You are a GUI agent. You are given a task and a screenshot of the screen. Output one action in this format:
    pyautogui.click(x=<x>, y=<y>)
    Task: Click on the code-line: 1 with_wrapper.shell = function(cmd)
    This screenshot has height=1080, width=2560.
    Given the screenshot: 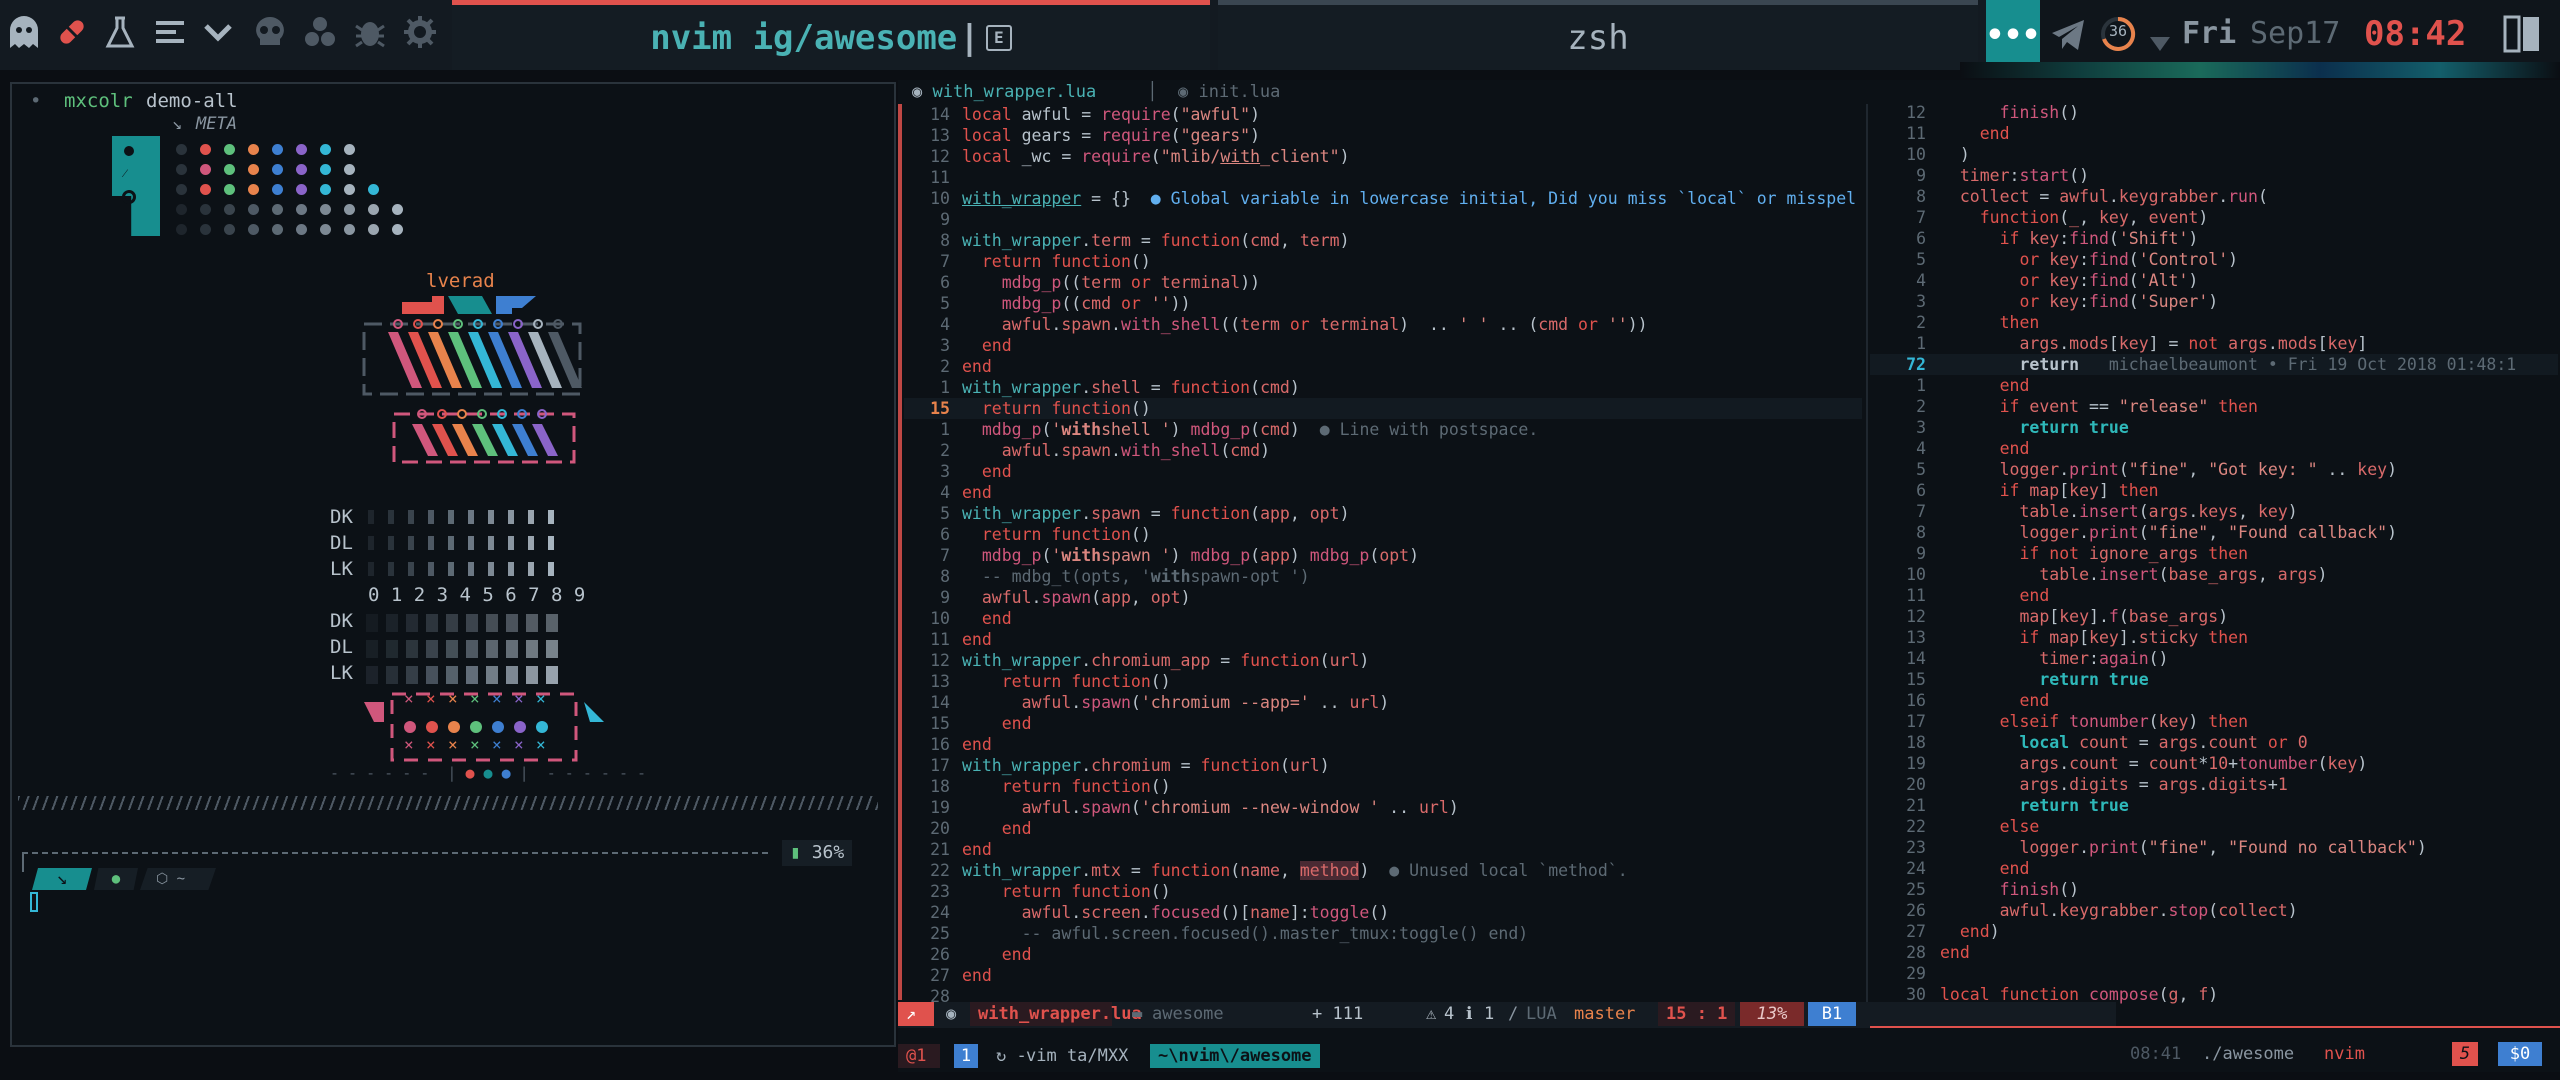 What is the action you would take?
    pyautogui.click(x=1383, y=387)
    